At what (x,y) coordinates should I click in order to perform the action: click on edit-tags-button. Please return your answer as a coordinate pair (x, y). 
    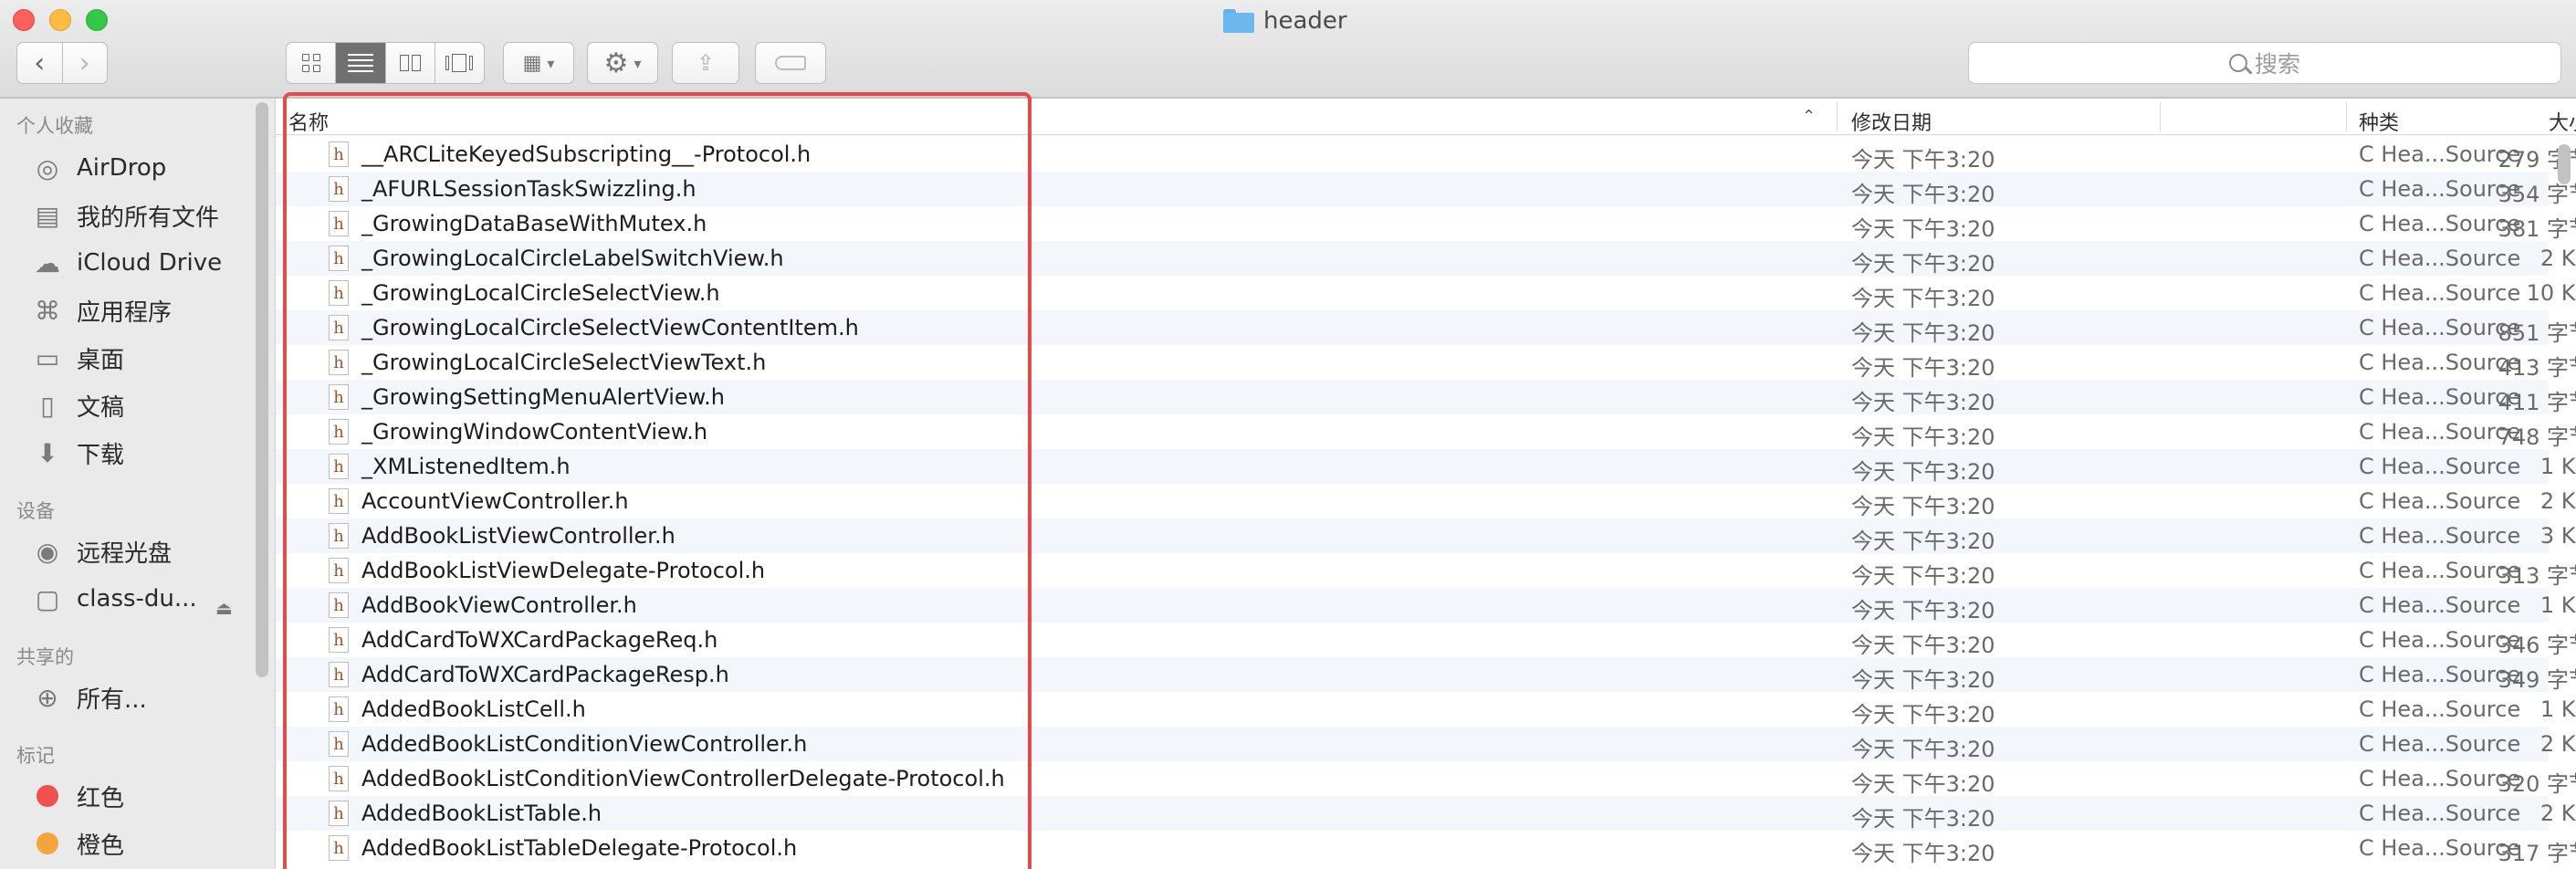
    Looking at the image, I should click on (790, 63).